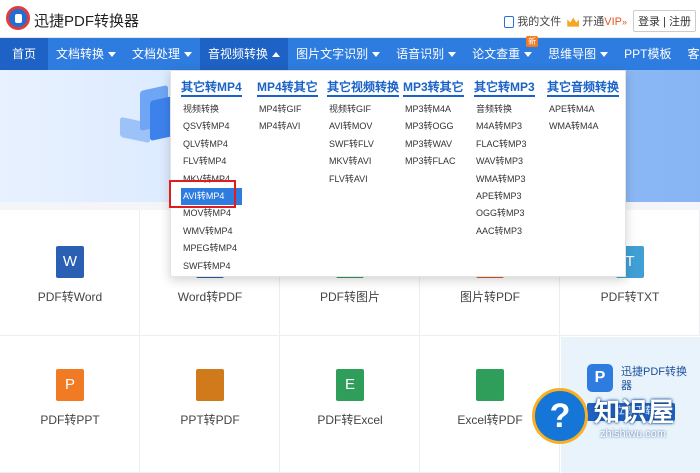  Describe the element at coordinates (572, 54) in the screenshot. I see `nav-item-label: 思维导图` at that location.